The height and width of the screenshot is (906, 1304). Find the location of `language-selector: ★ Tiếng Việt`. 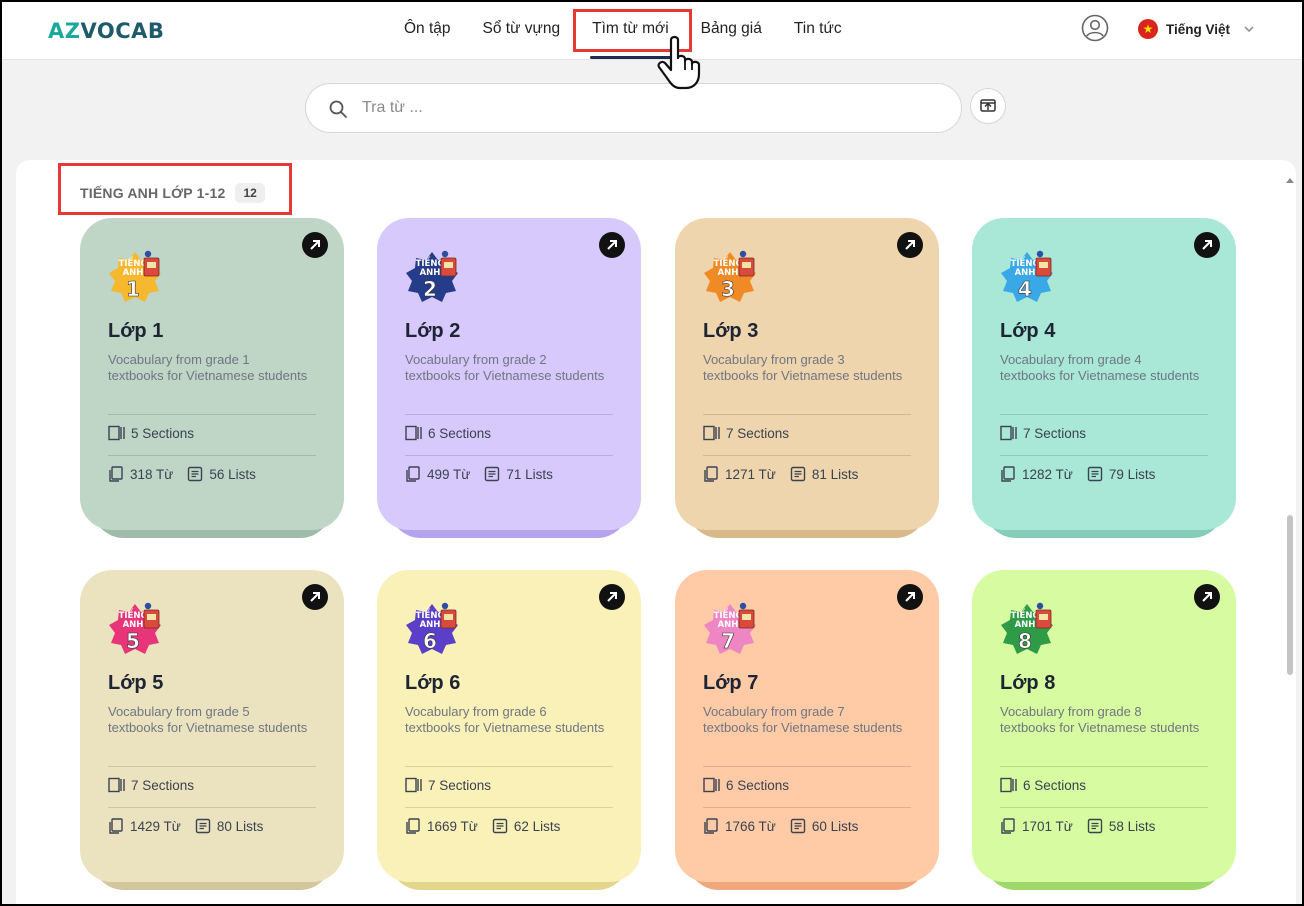

language-selector: ★ Tiếng Việt is located at coordinates (1197, 29).